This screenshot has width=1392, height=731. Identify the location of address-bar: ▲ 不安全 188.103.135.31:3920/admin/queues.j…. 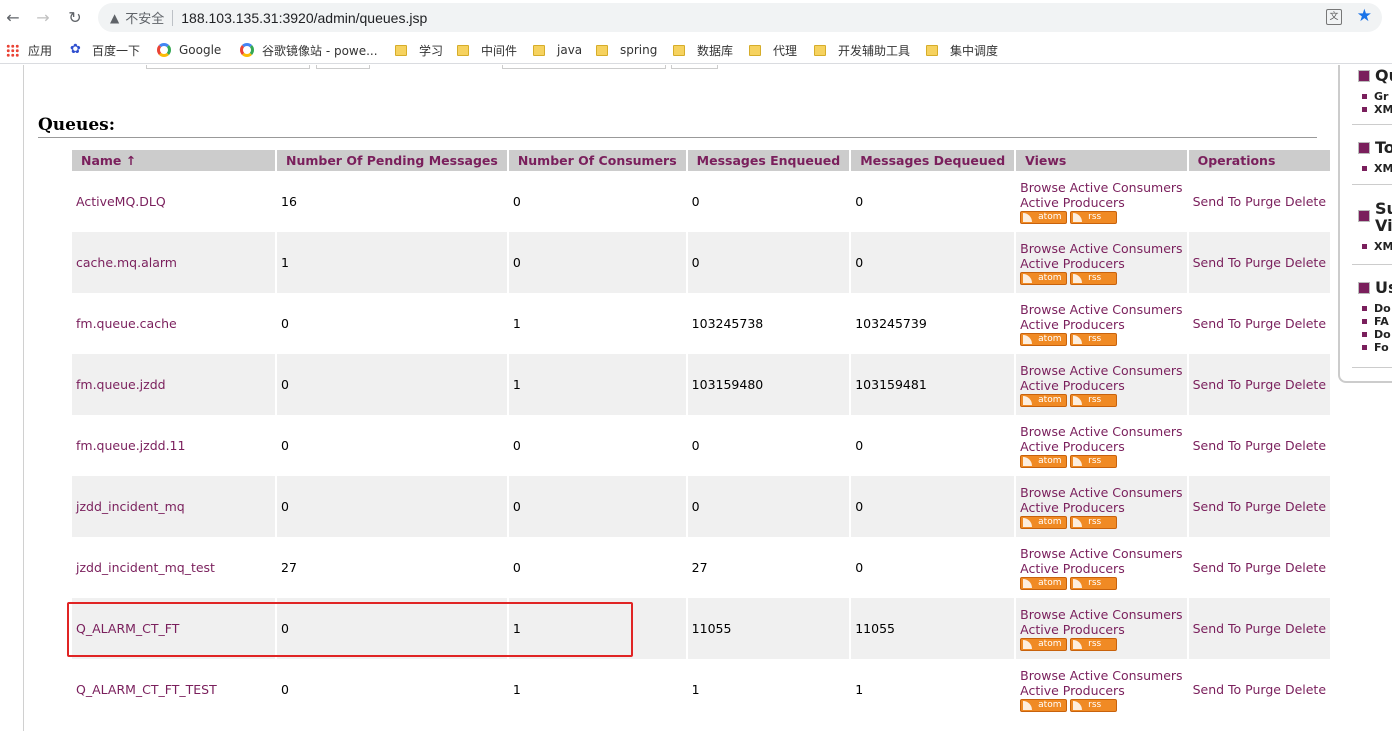
(740, 17).